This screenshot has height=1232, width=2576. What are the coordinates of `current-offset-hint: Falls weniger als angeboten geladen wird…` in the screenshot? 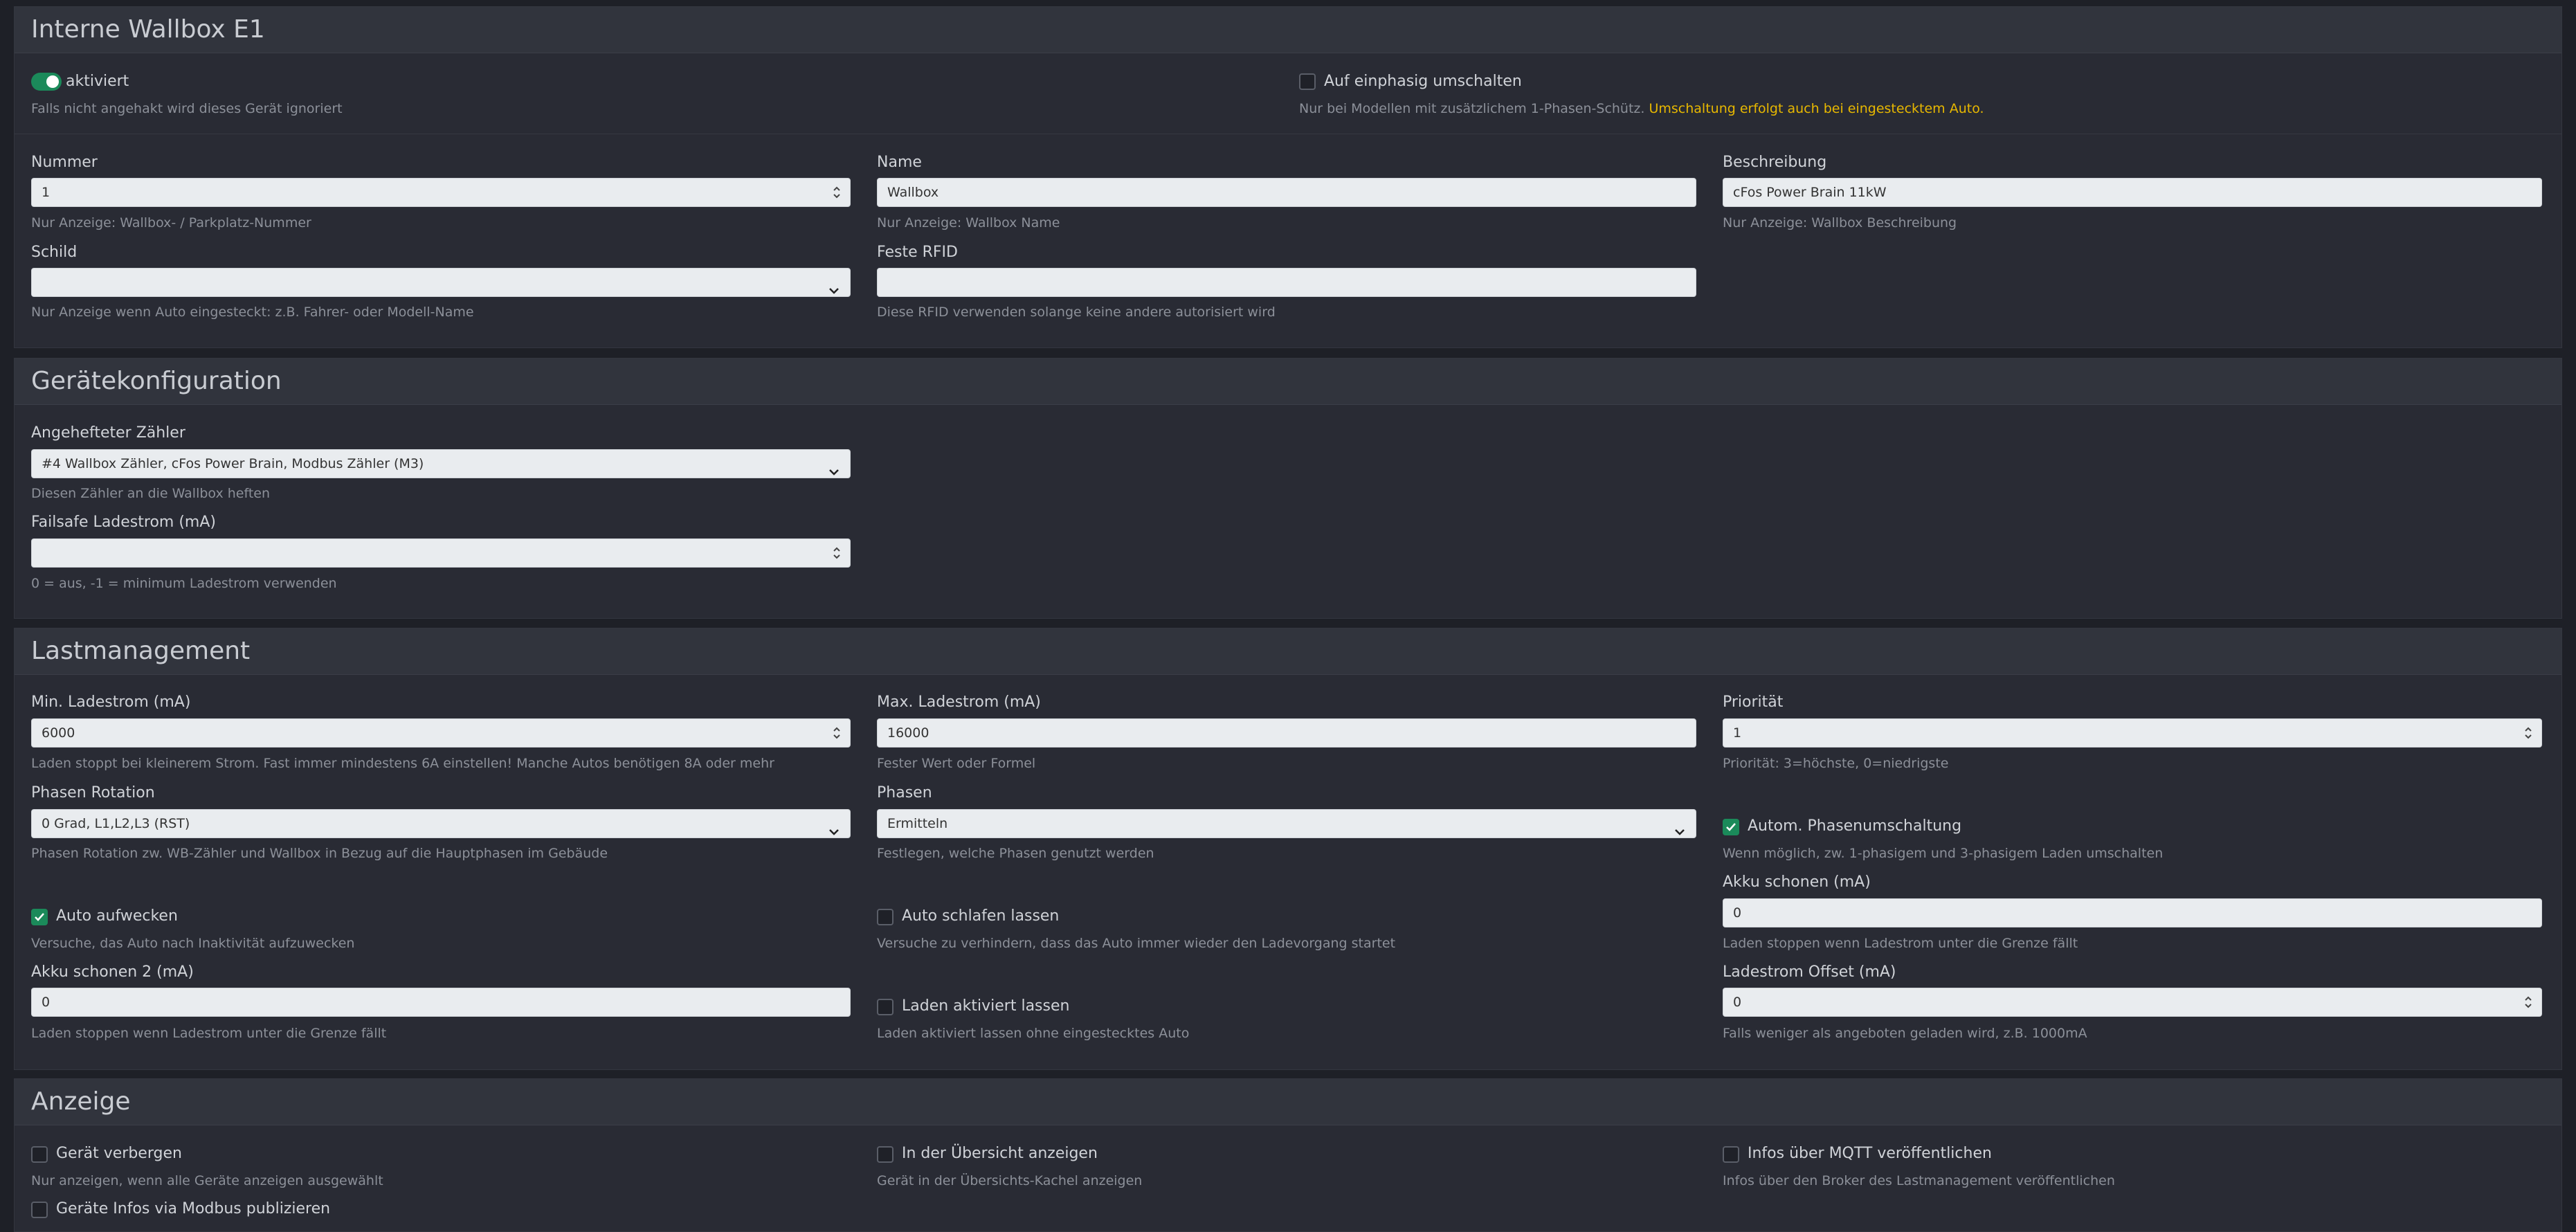 It's located at (1905, 1033).